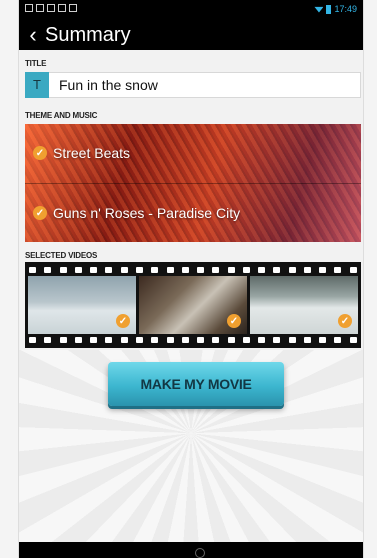 This screenshot has height=558, width=377. I want to click on navigation-bar, so click(191, 550).